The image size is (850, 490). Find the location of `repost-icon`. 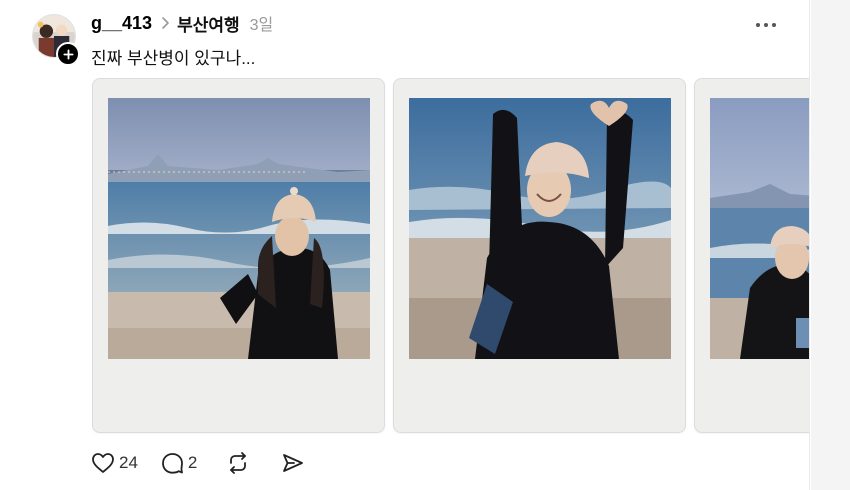

repost-icon is located at coordinates (238, 463).